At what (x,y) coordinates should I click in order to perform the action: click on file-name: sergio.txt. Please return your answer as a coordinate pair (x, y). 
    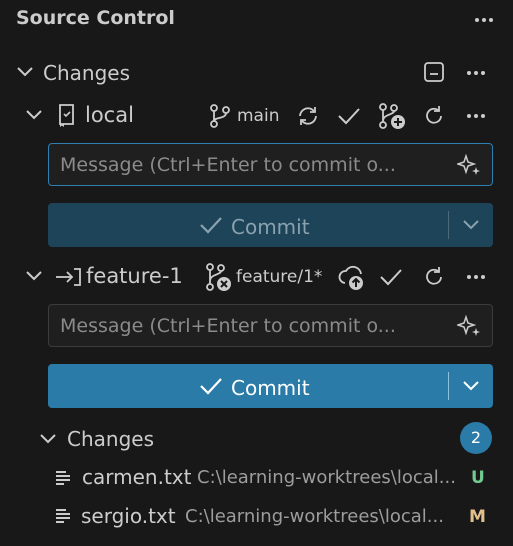
    Looking at the image, I should click on (128, 516).